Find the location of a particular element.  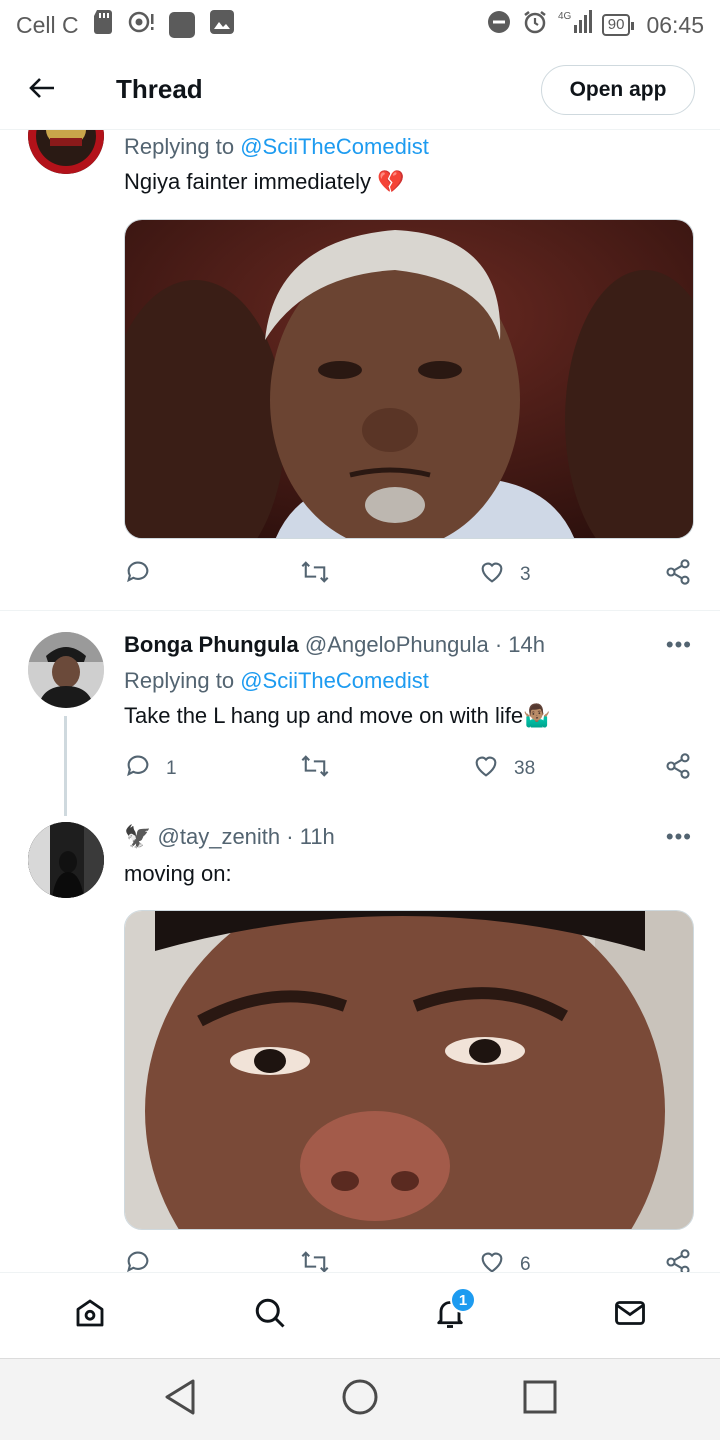

nav-search is located at coordinates (270, 1315).